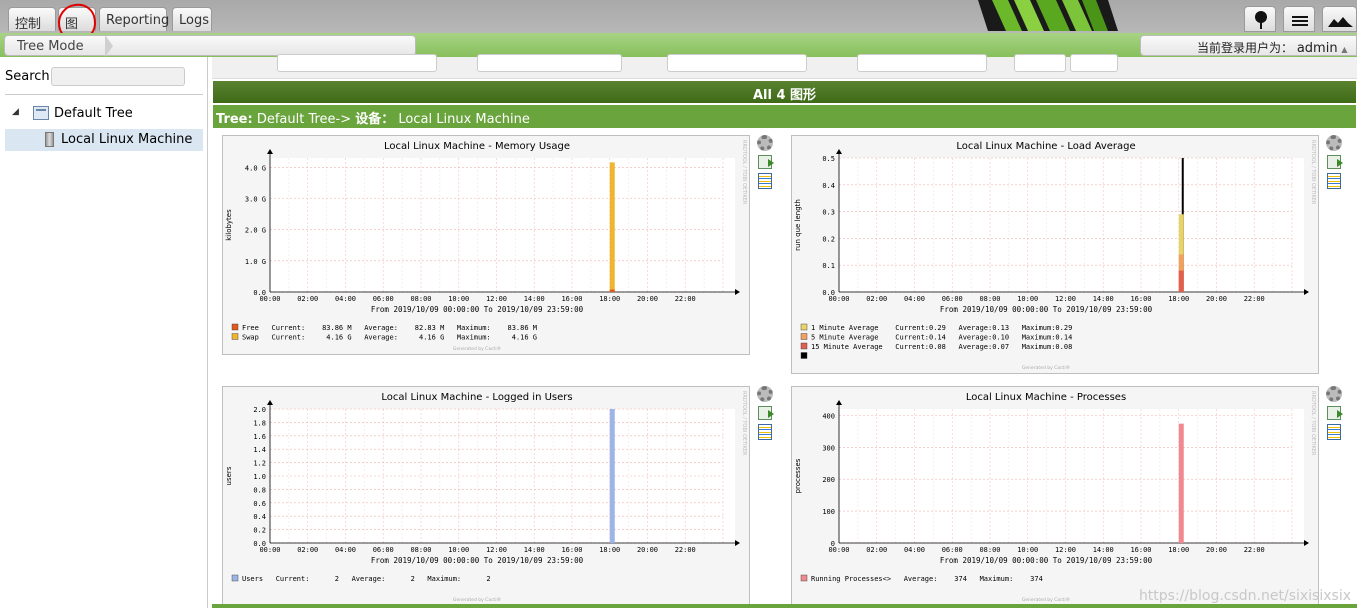 The height and width of the screenshot is (608, 1357). I want to click on preview-view-icon, so click(1339, 19).